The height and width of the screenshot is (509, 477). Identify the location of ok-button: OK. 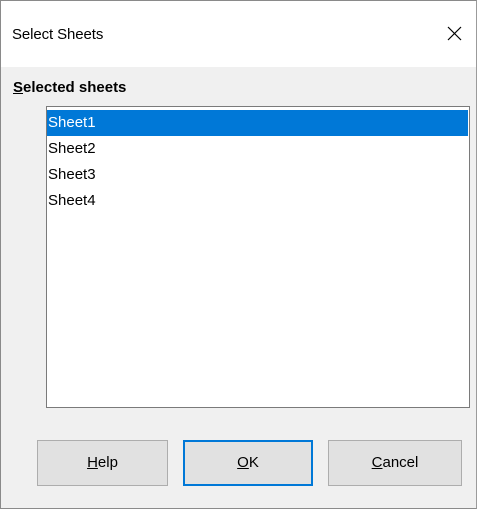
(248, 463).